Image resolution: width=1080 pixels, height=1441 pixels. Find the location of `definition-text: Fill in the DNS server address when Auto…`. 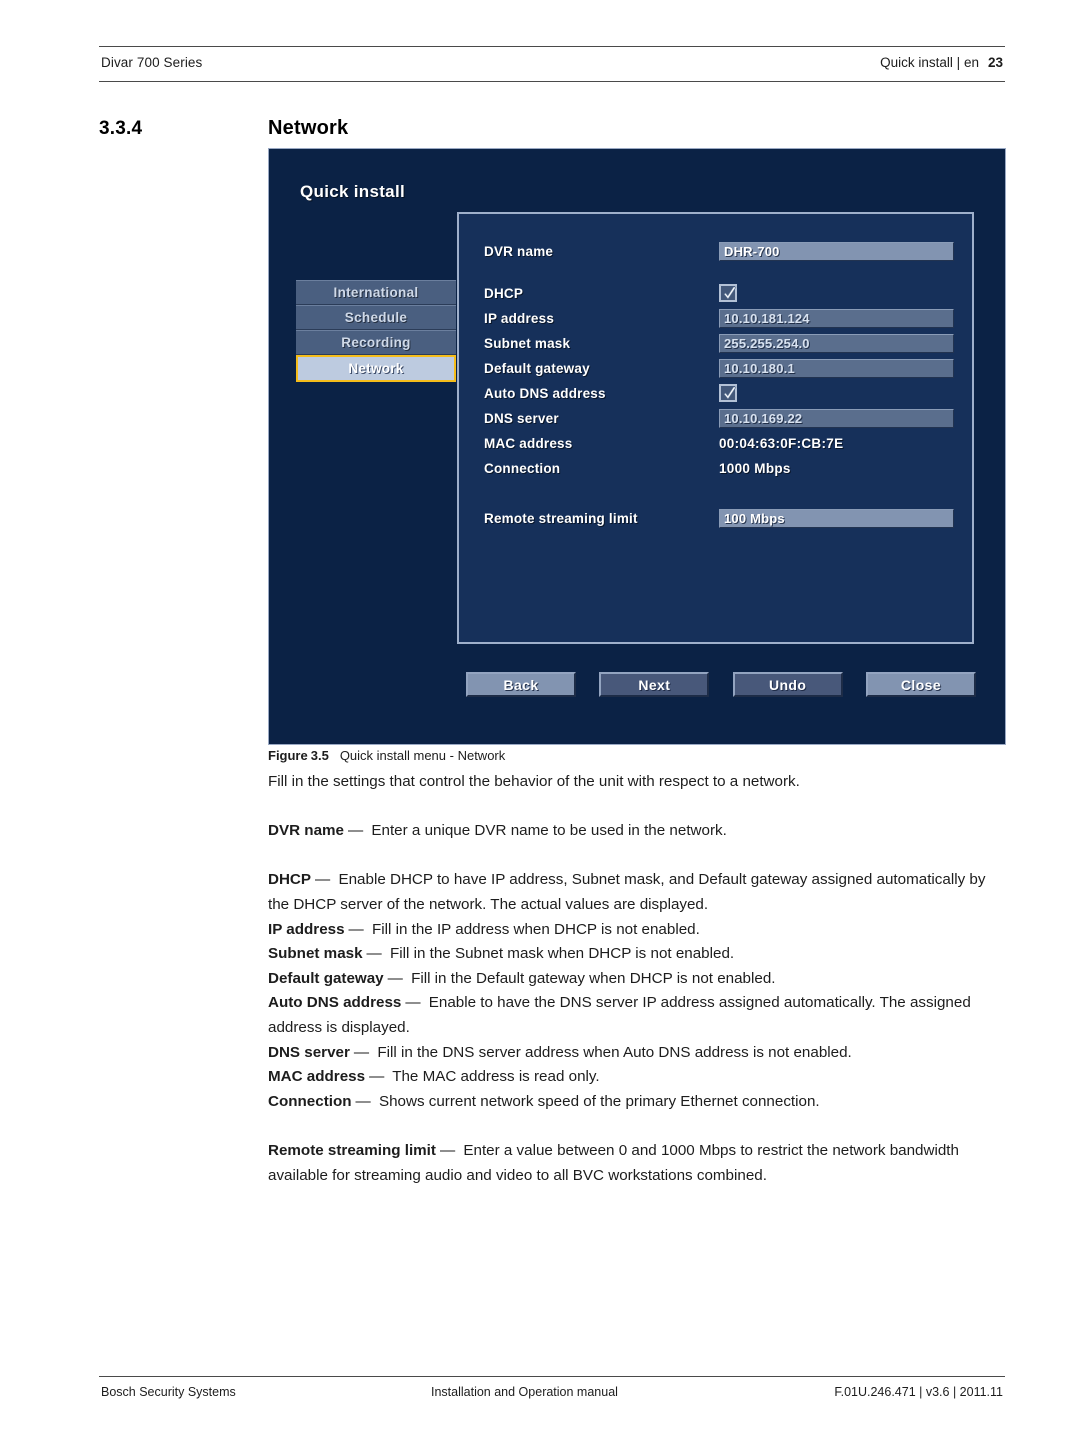

definition-text: Fill in the DNS server address when Auto… is located at coordinates (614, 1052).